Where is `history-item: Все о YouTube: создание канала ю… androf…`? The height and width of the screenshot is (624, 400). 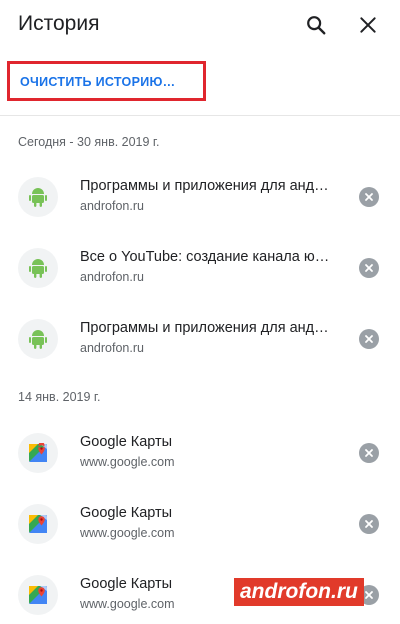
history-item: Все о YouTube: создание канала ю… androf… is located at coordinates (200, 268).